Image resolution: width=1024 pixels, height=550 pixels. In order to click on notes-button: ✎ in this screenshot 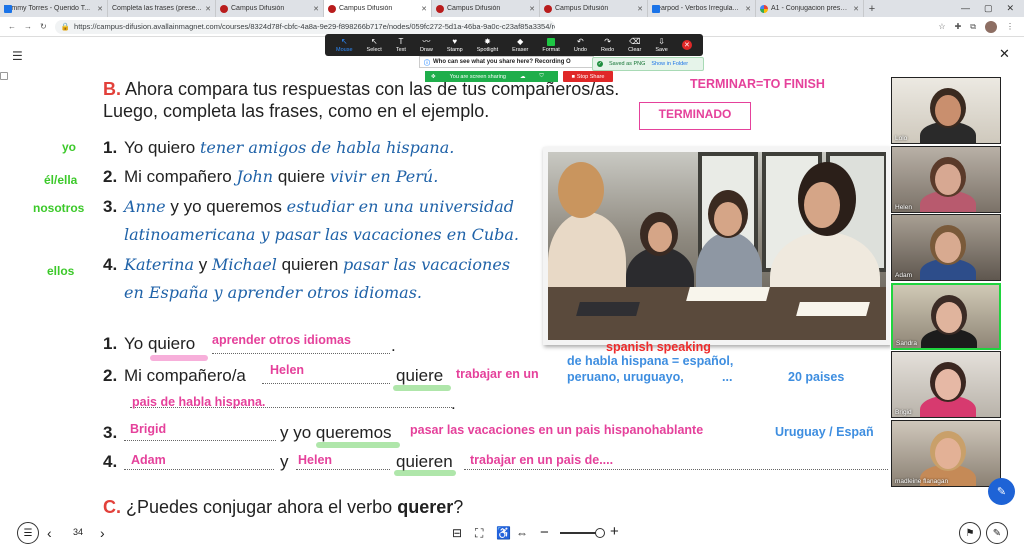, I will do `click(997, 533)`.